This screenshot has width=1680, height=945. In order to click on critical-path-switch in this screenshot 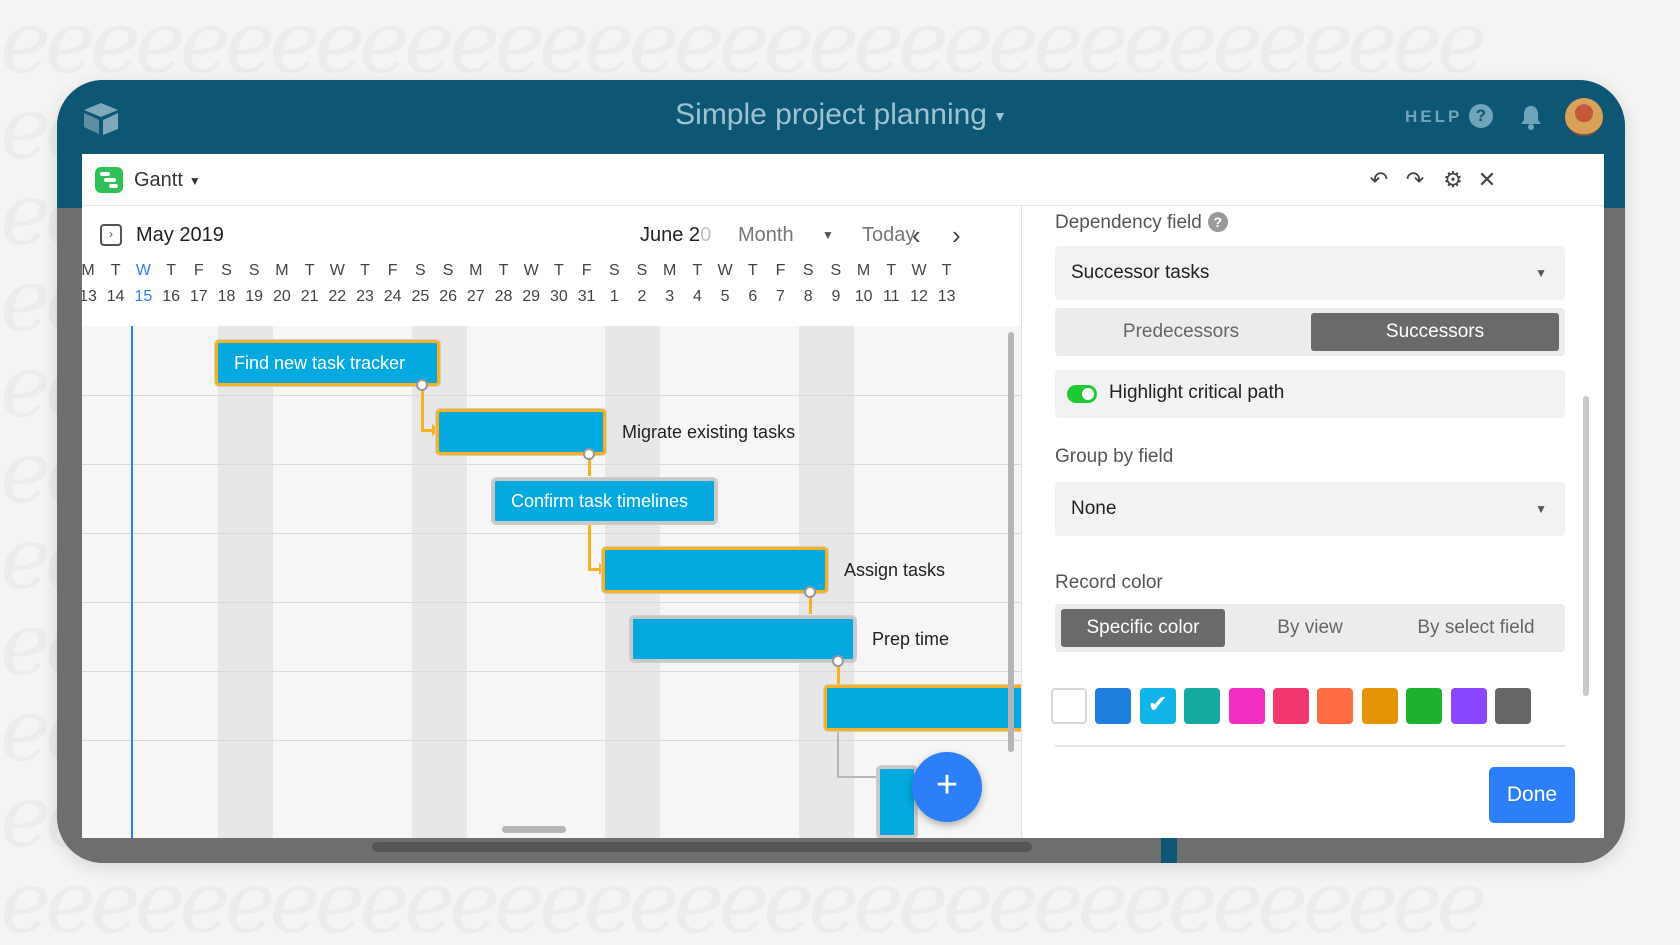, I will do `click(1082, 394)`.